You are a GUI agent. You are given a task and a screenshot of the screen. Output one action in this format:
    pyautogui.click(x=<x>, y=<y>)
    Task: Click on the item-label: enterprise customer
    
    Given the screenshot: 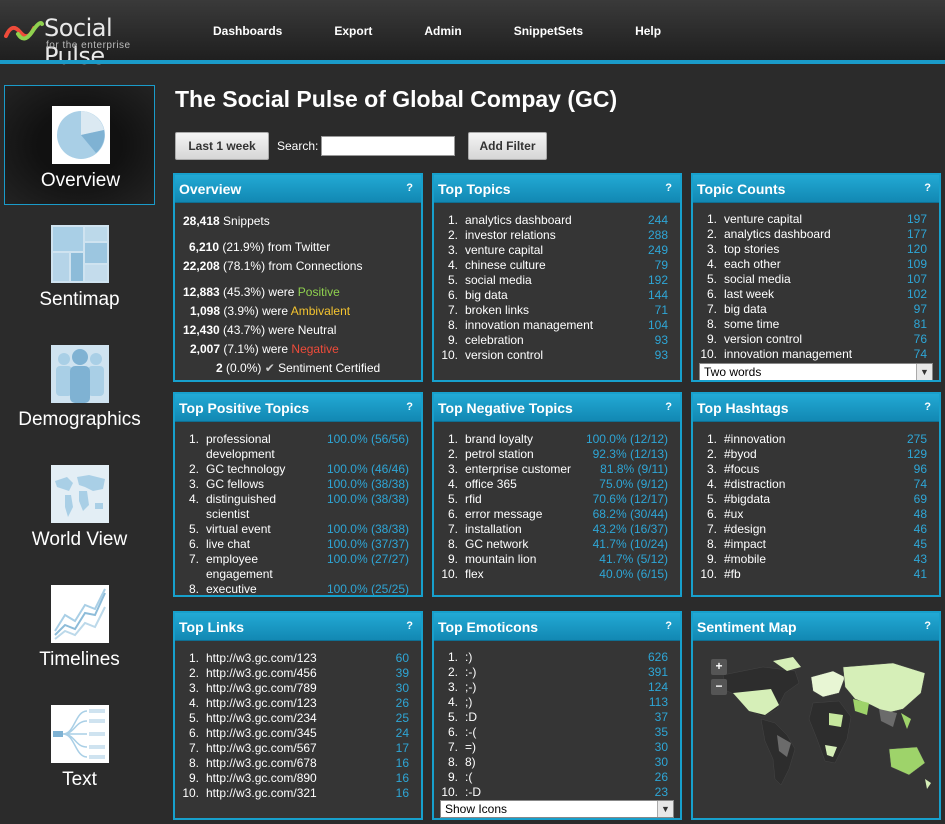 What is the action you would take?
    pyautogui.click(x=518, y=469)
    